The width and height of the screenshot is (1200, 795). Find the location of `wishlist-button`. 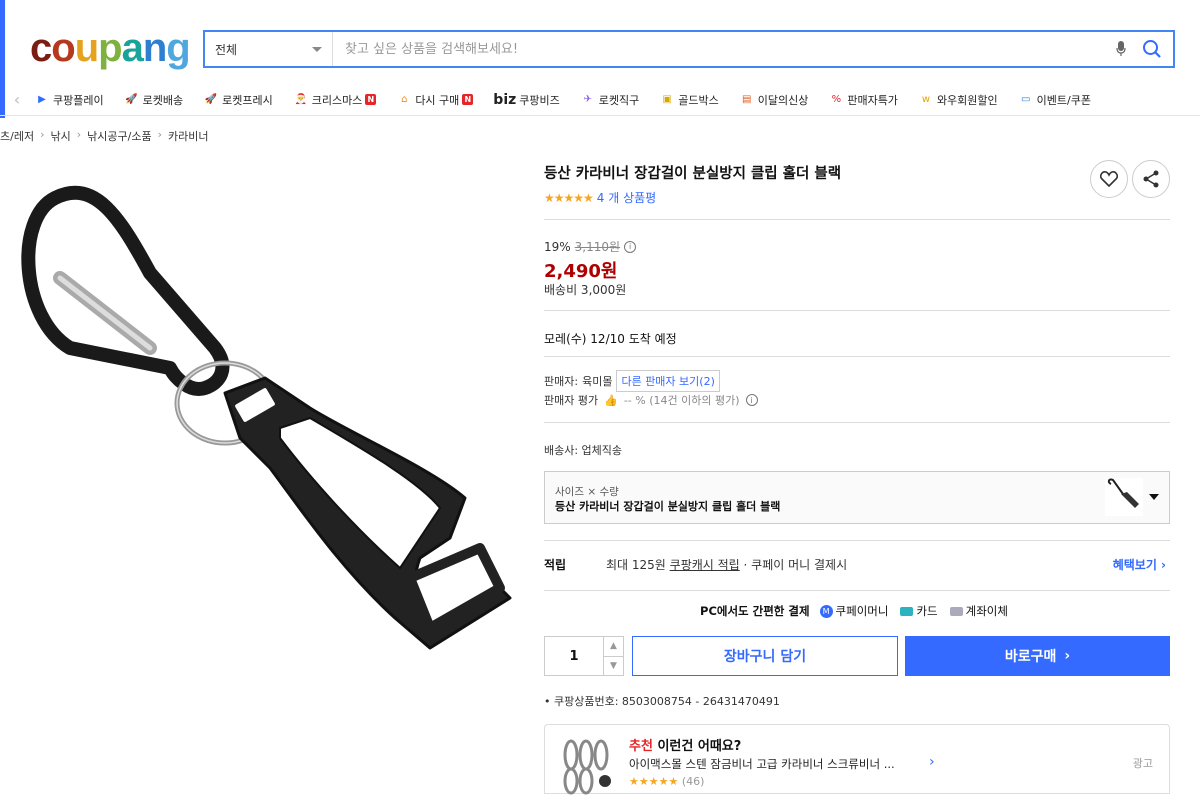

wishlist-button is located at coordinates (1109, 179).